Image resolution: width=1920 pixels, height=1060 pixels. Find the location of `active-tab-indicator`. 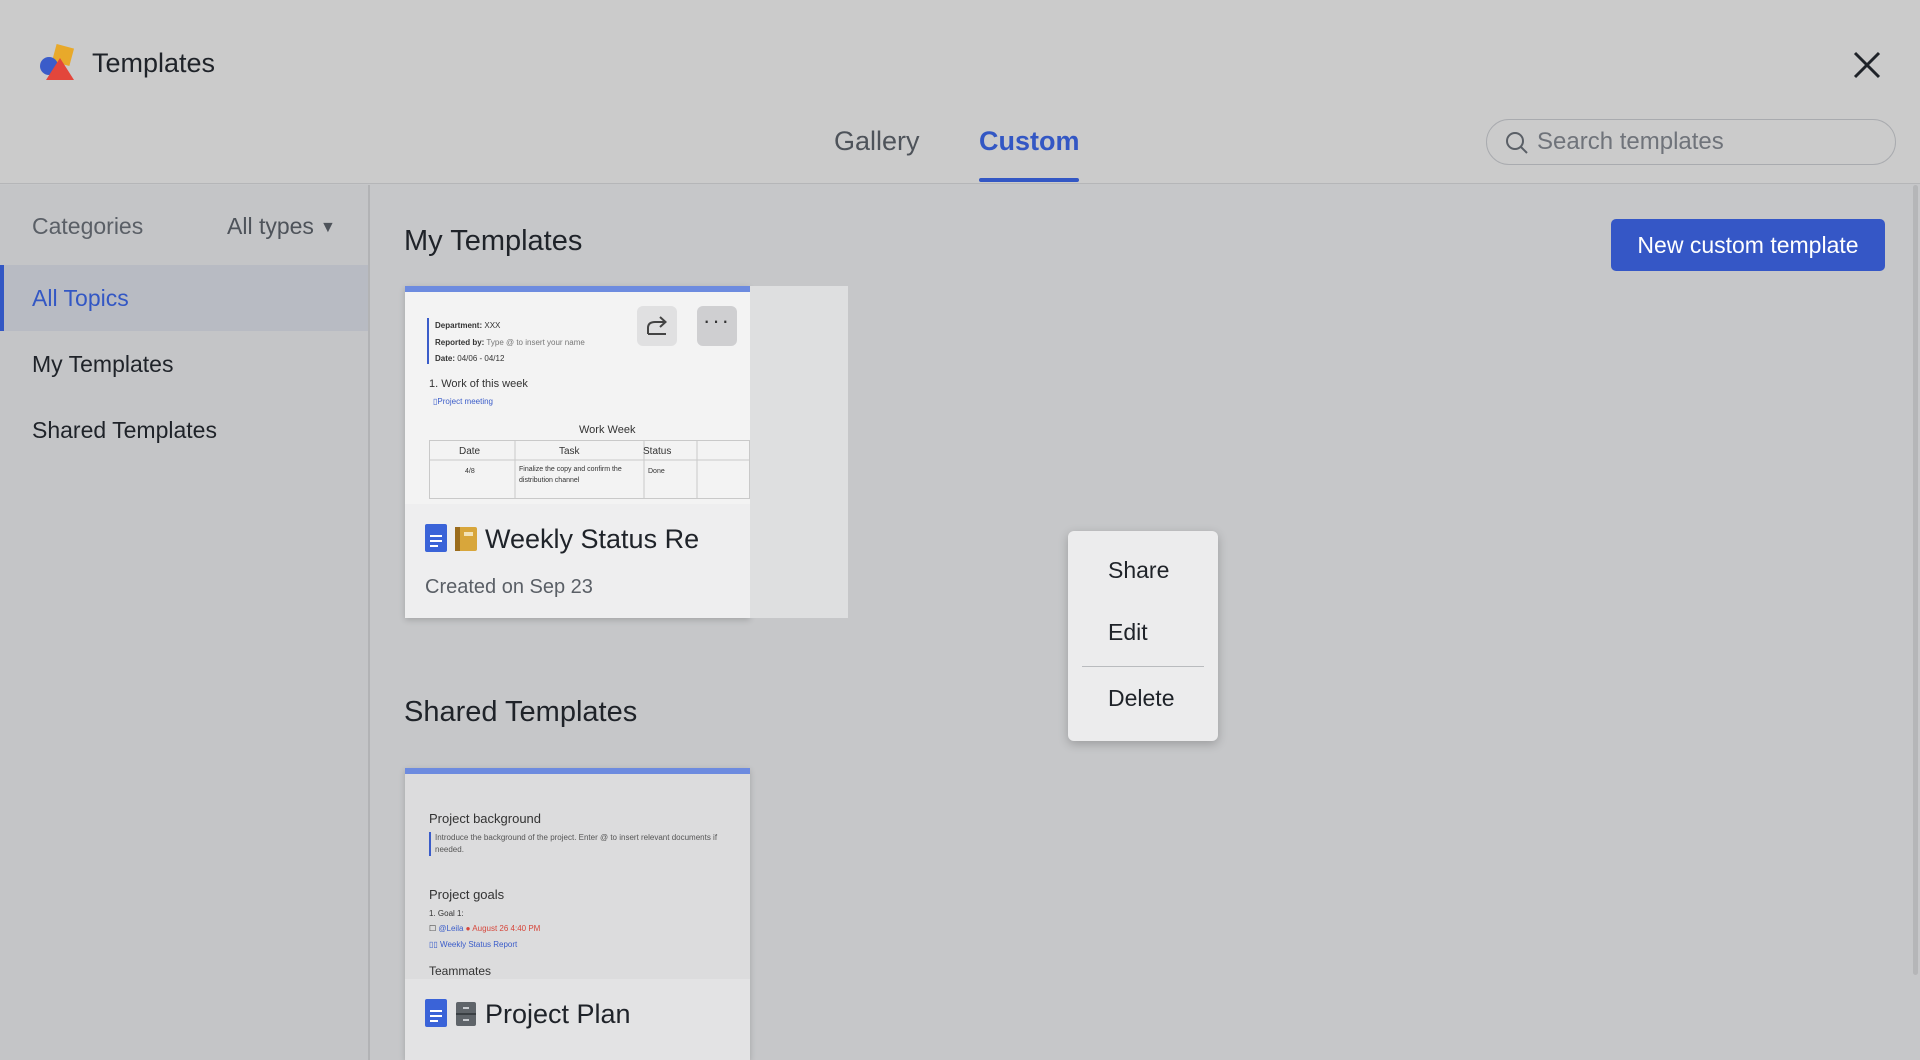

active-tab-indicator is located at coordinates (1029, 180).